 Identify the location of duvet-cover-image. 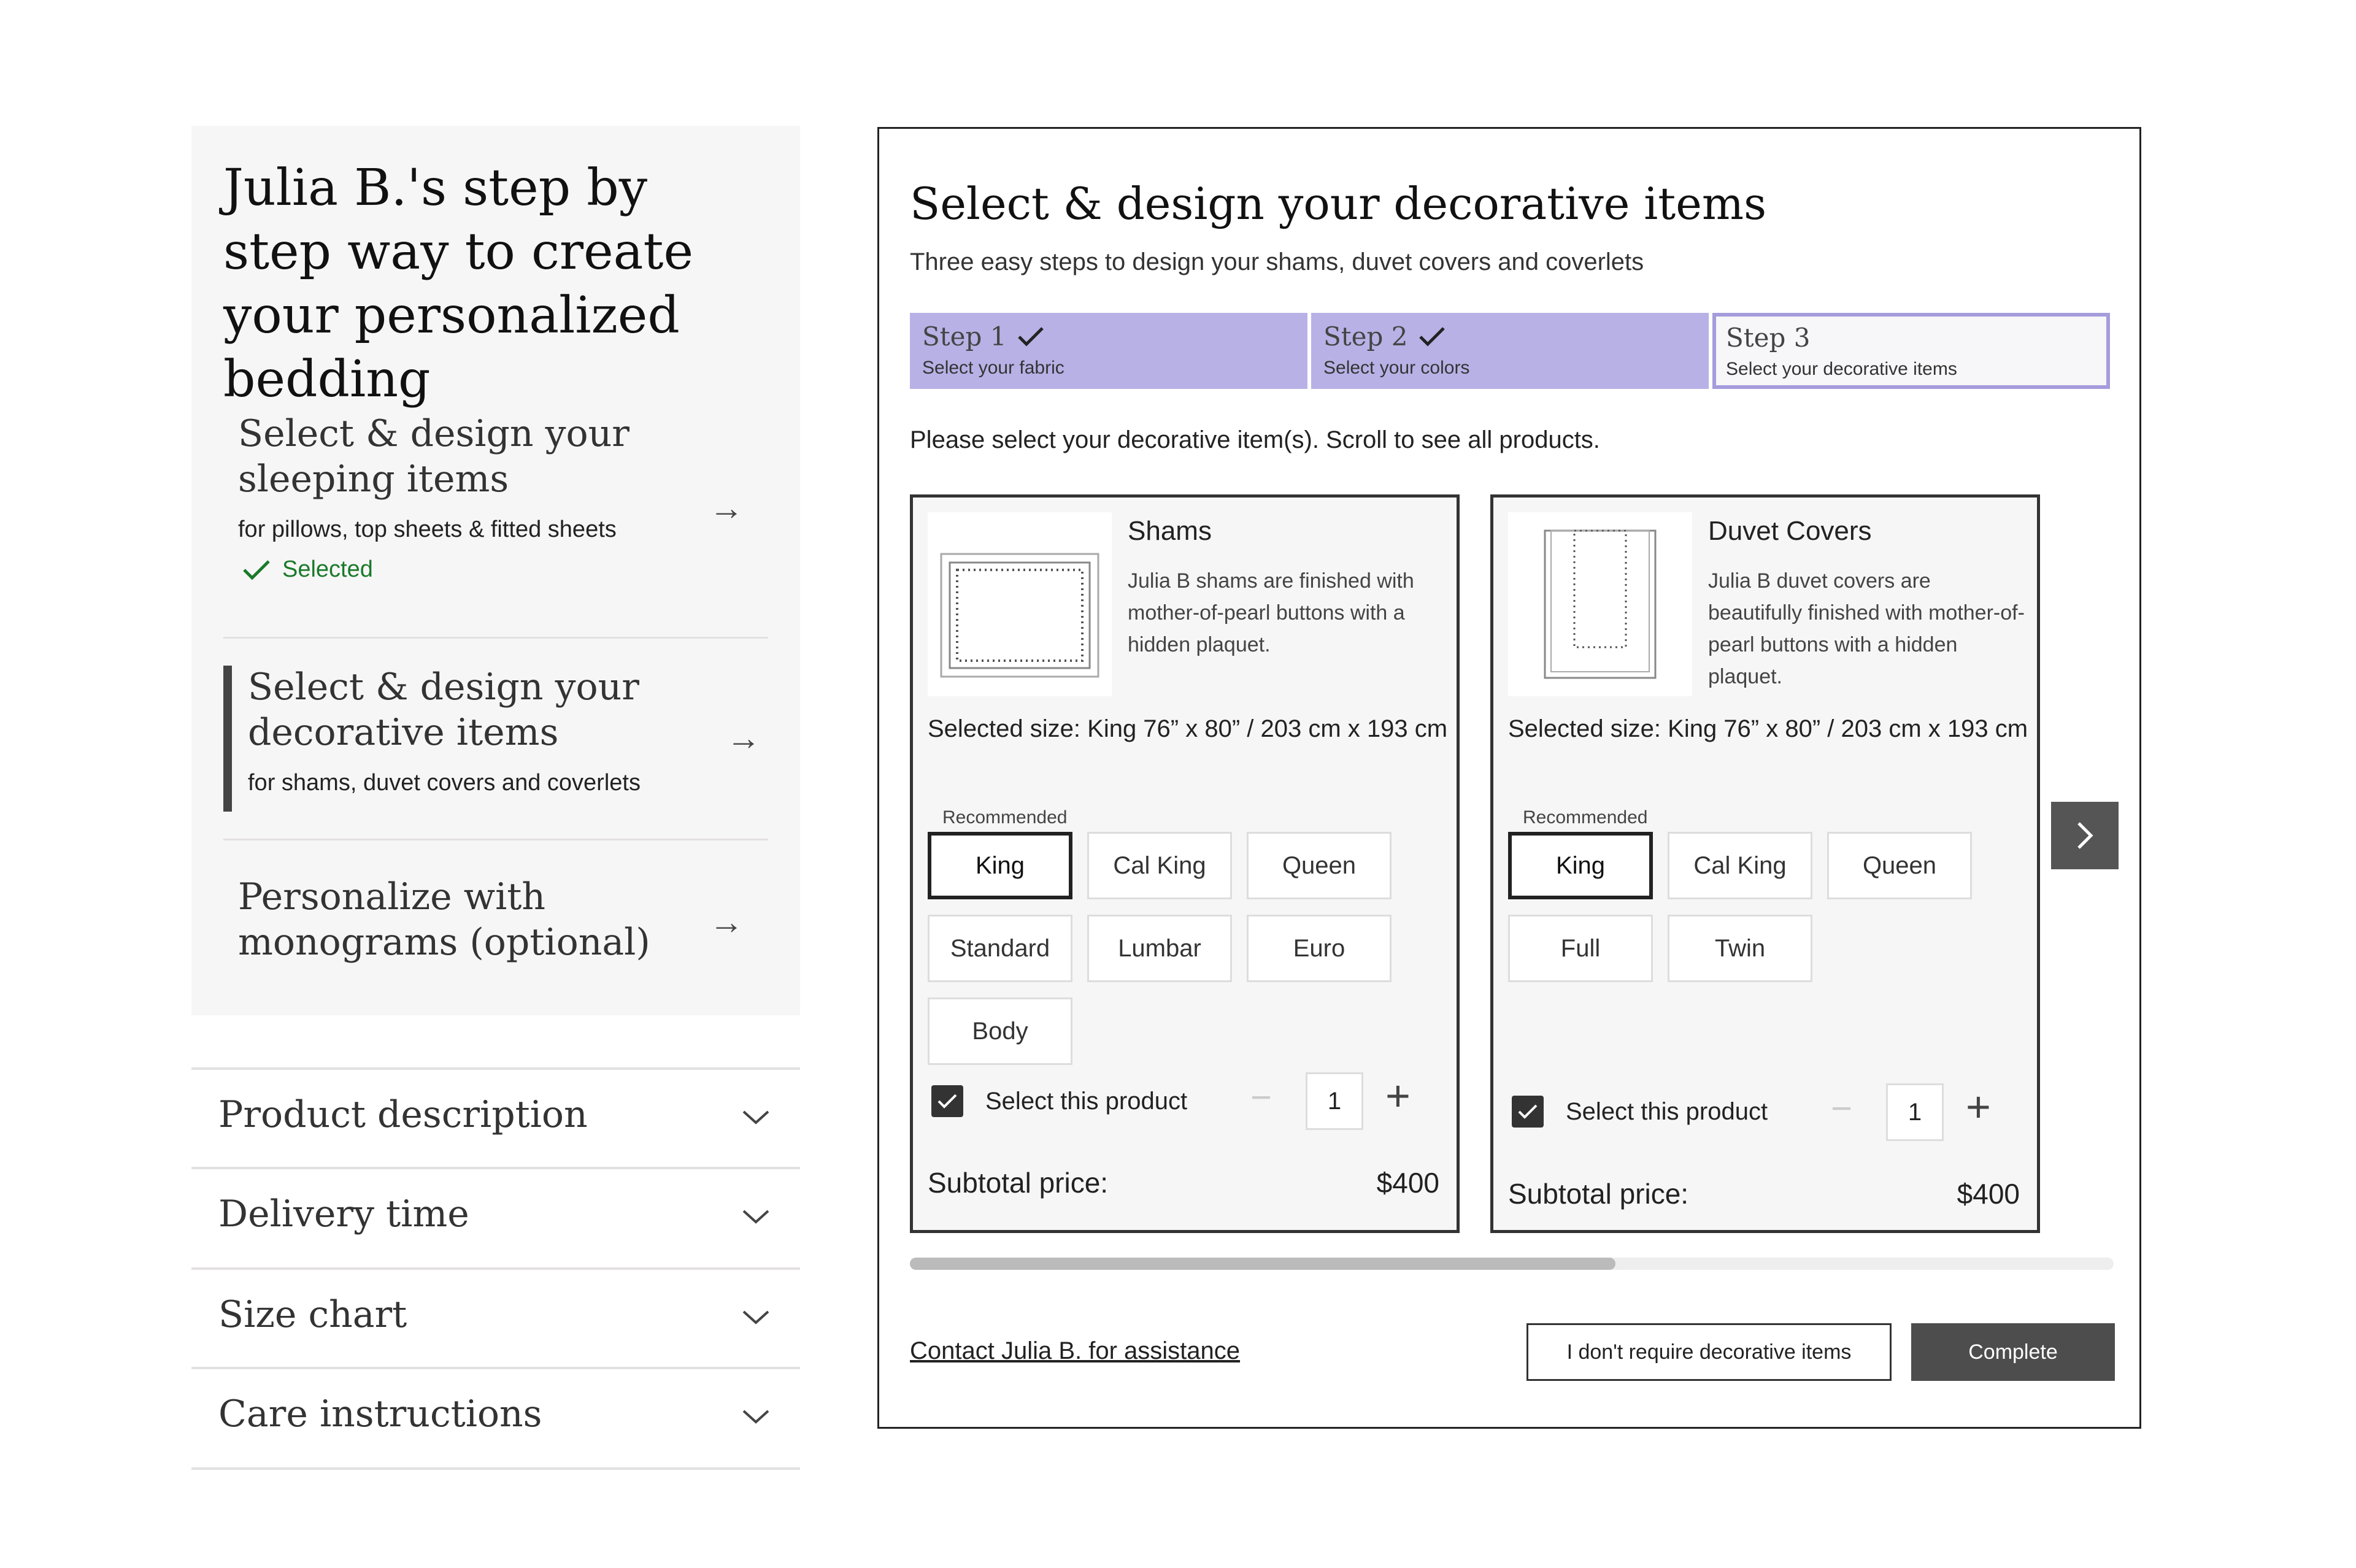
(1600, 604).